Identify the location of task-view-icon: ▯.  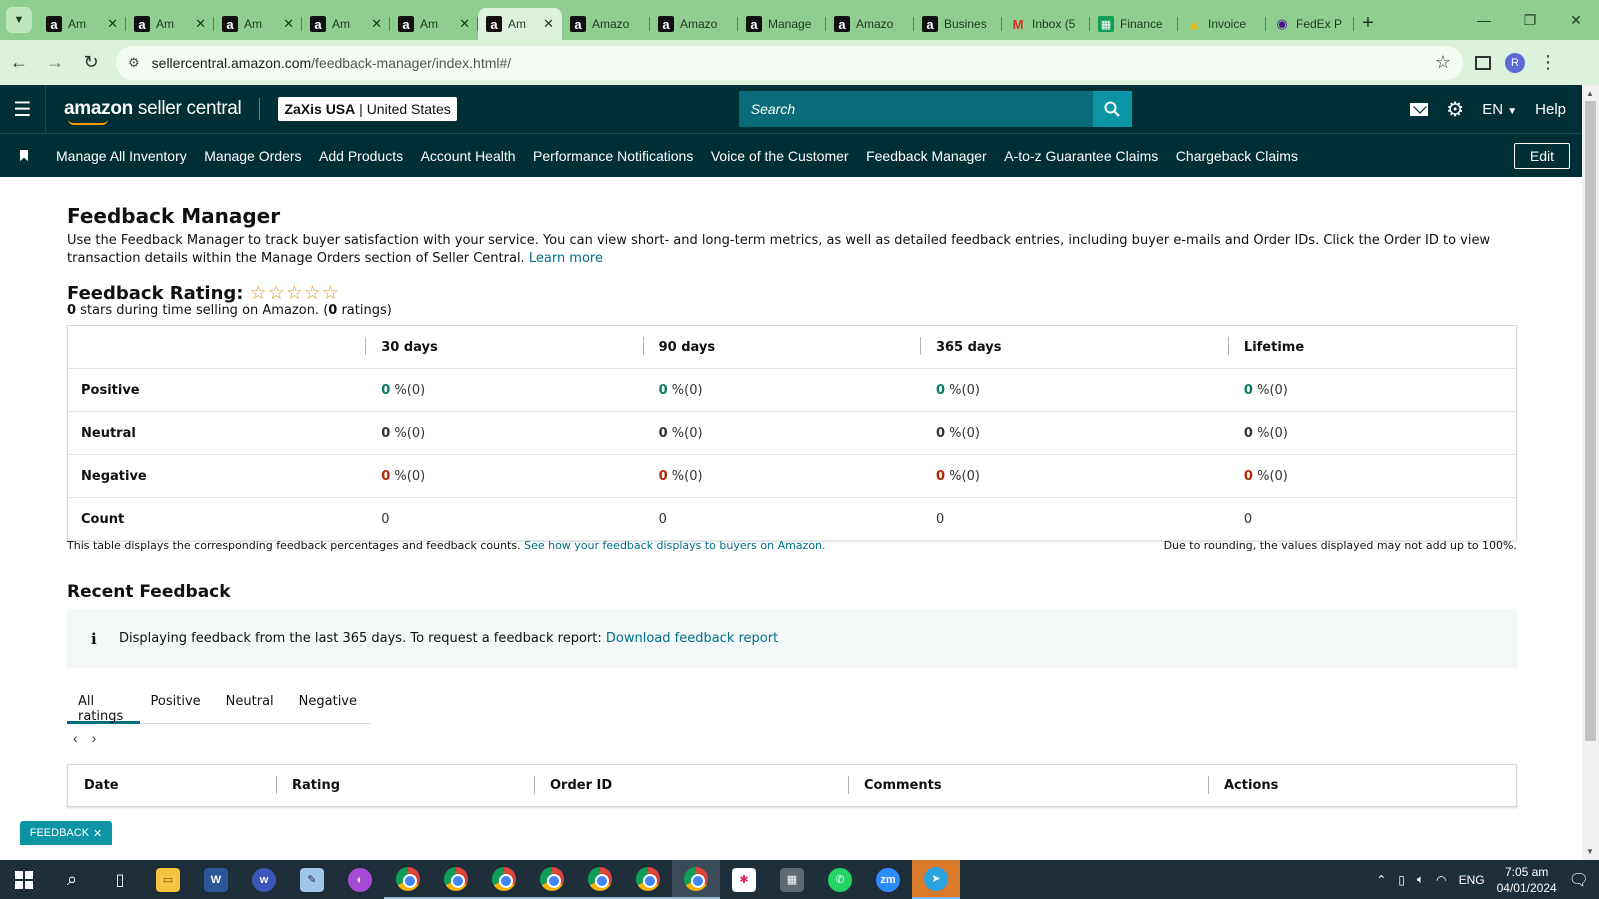
(120, 879).